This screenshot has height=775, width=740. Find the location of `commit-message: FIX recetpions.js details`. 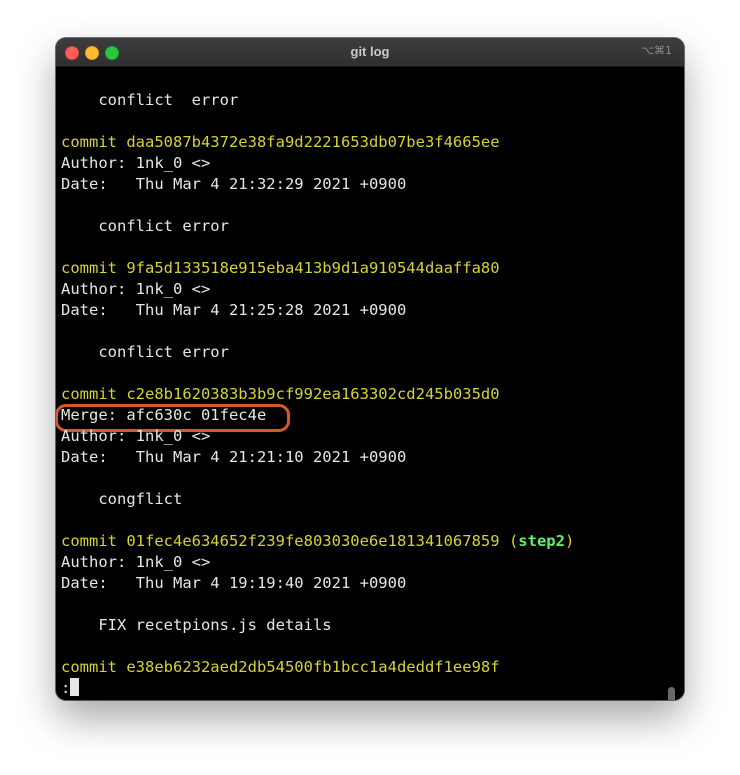

commit-message: FIX recetpions.js details is located at coordinates (196, 625).